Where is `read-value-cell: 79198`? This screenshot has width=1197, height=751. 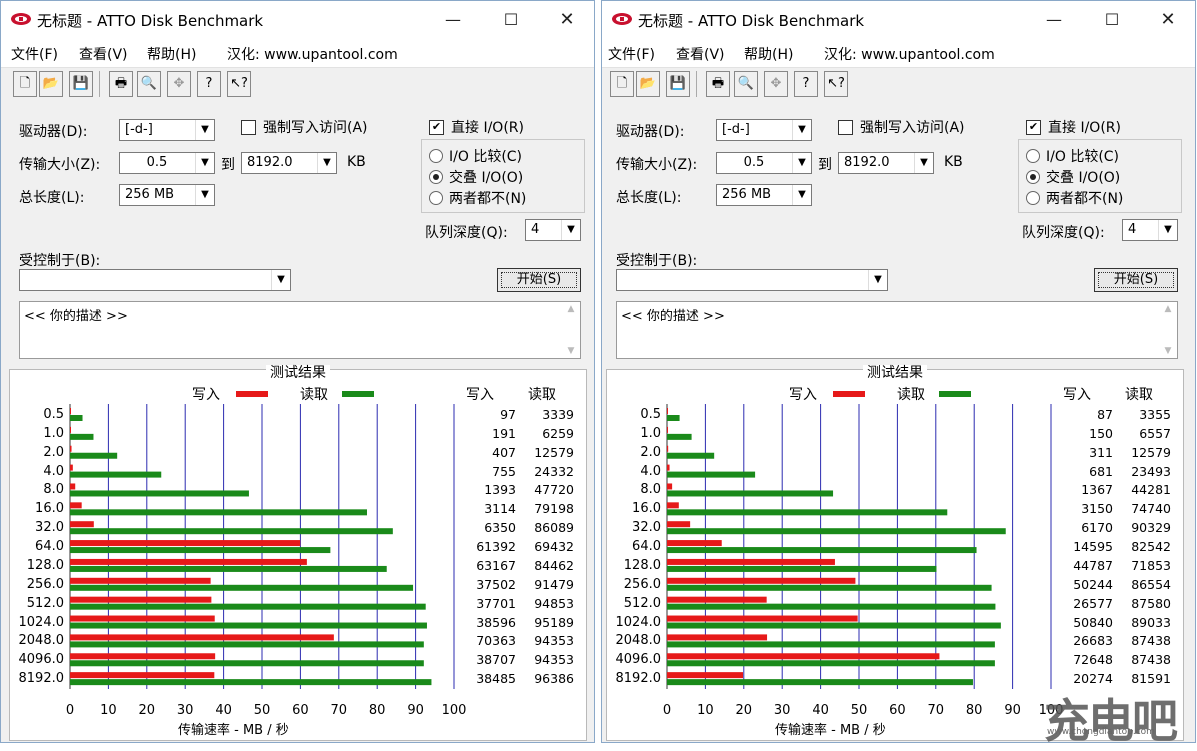 read-value-cell: 79198 is located at coordinates (554, 509).